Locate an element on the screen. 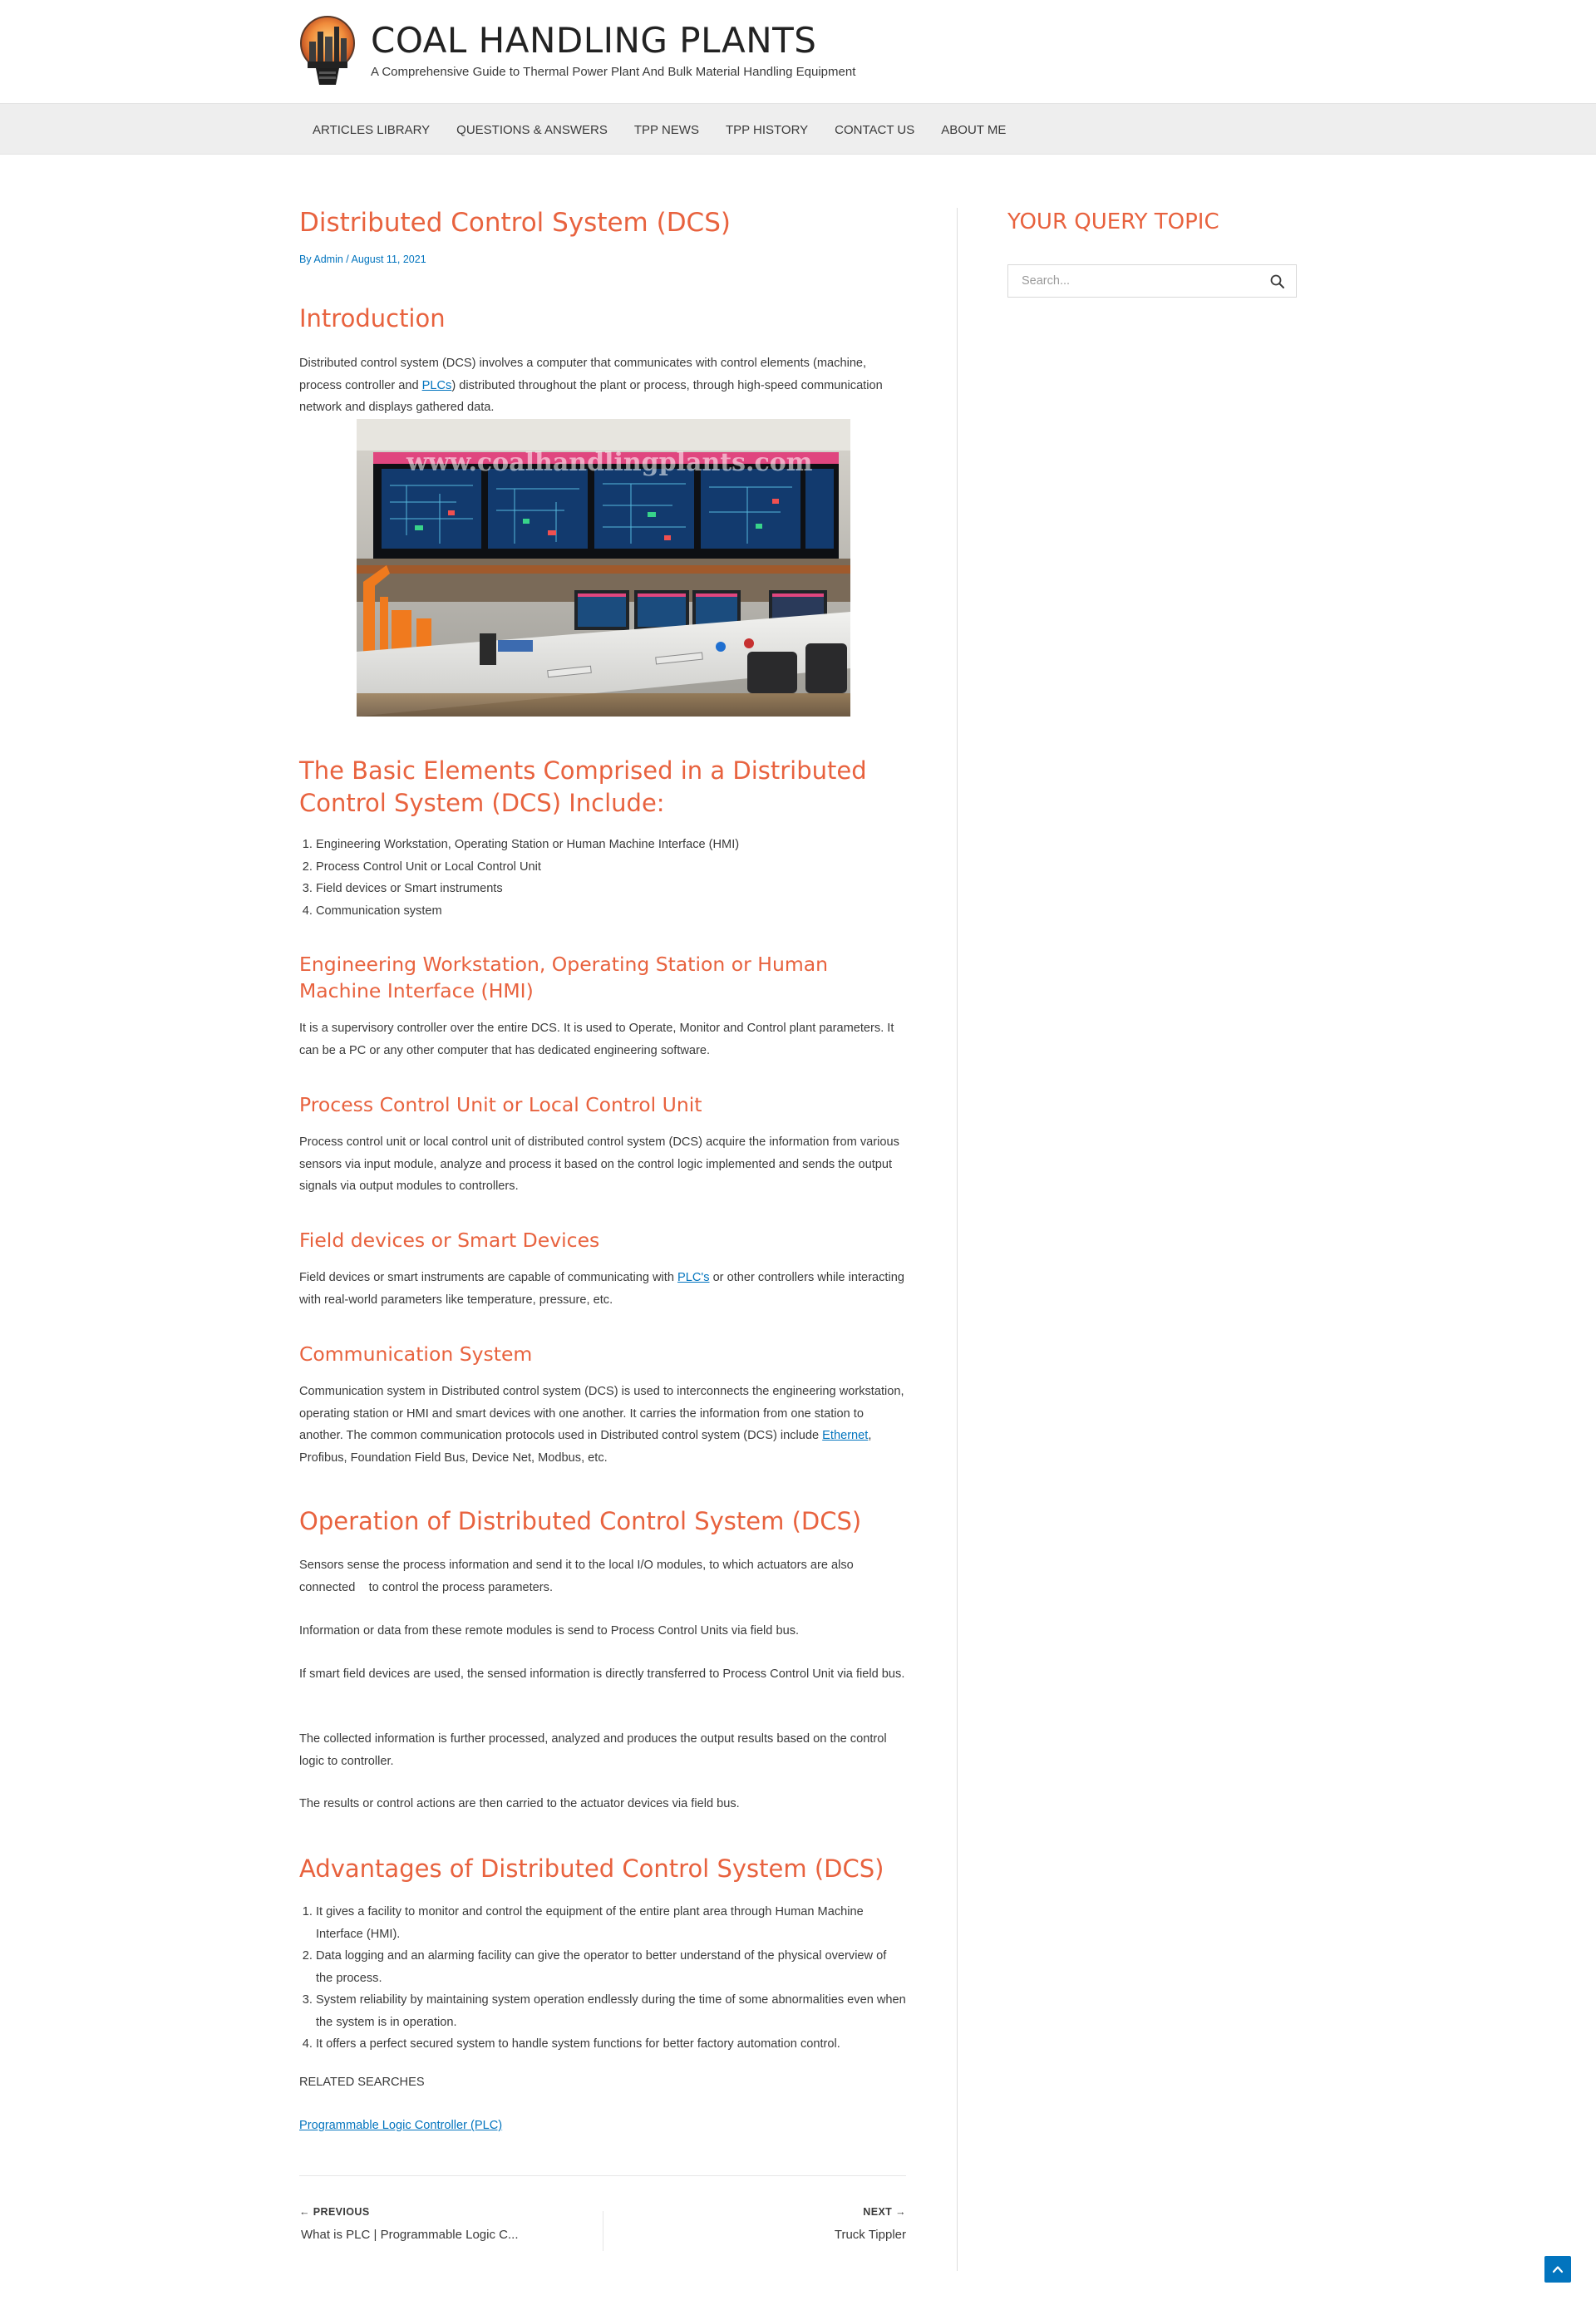  plc-link: PLC's is located at coordinates (693, 1278).